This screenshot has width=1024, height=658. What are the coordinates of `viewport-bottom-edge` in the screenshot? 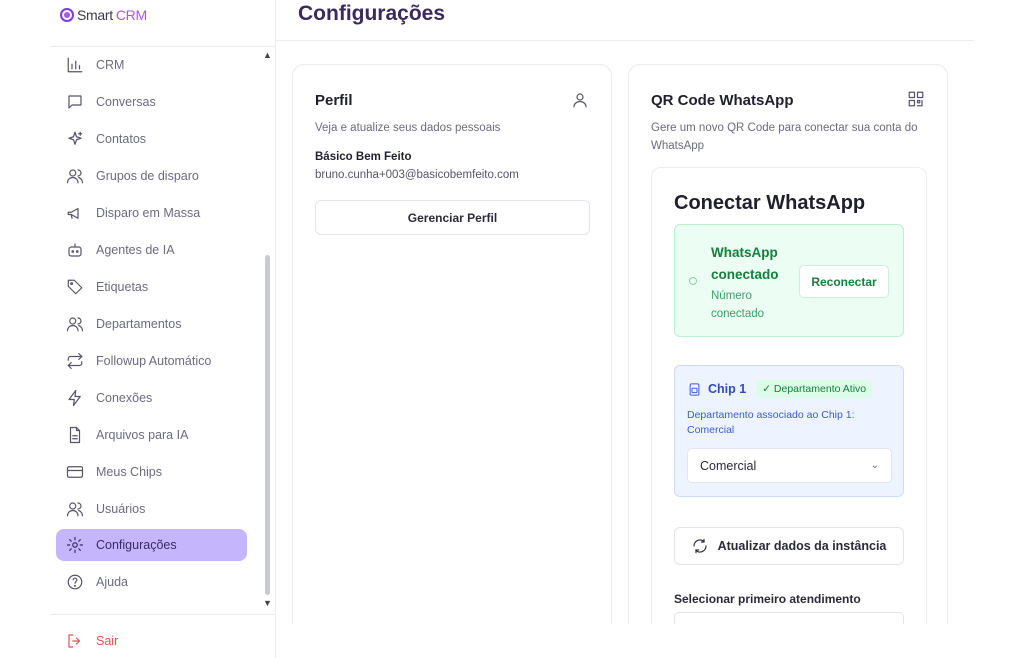 It's located at (650, 641).